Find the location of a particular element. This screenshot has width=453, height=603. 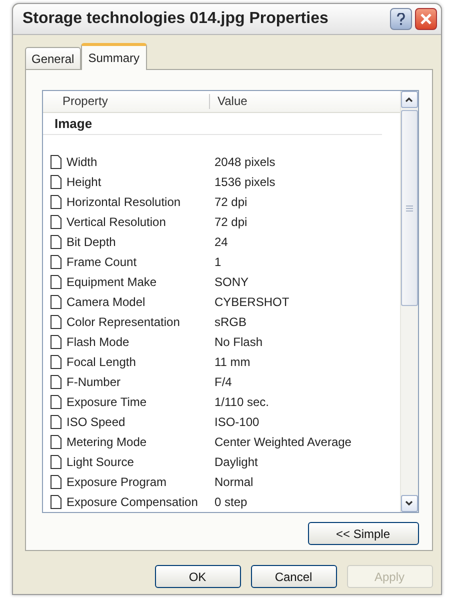

caret-up-icon is located at coordinates (409, 99).